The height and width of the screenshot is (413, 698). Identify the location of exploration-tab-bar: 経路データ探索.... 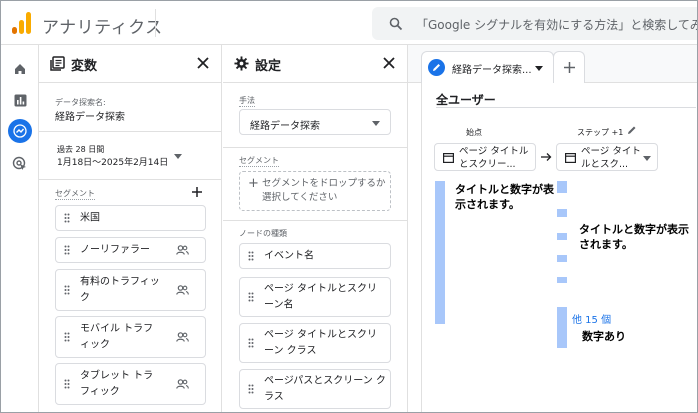
(552, 64).